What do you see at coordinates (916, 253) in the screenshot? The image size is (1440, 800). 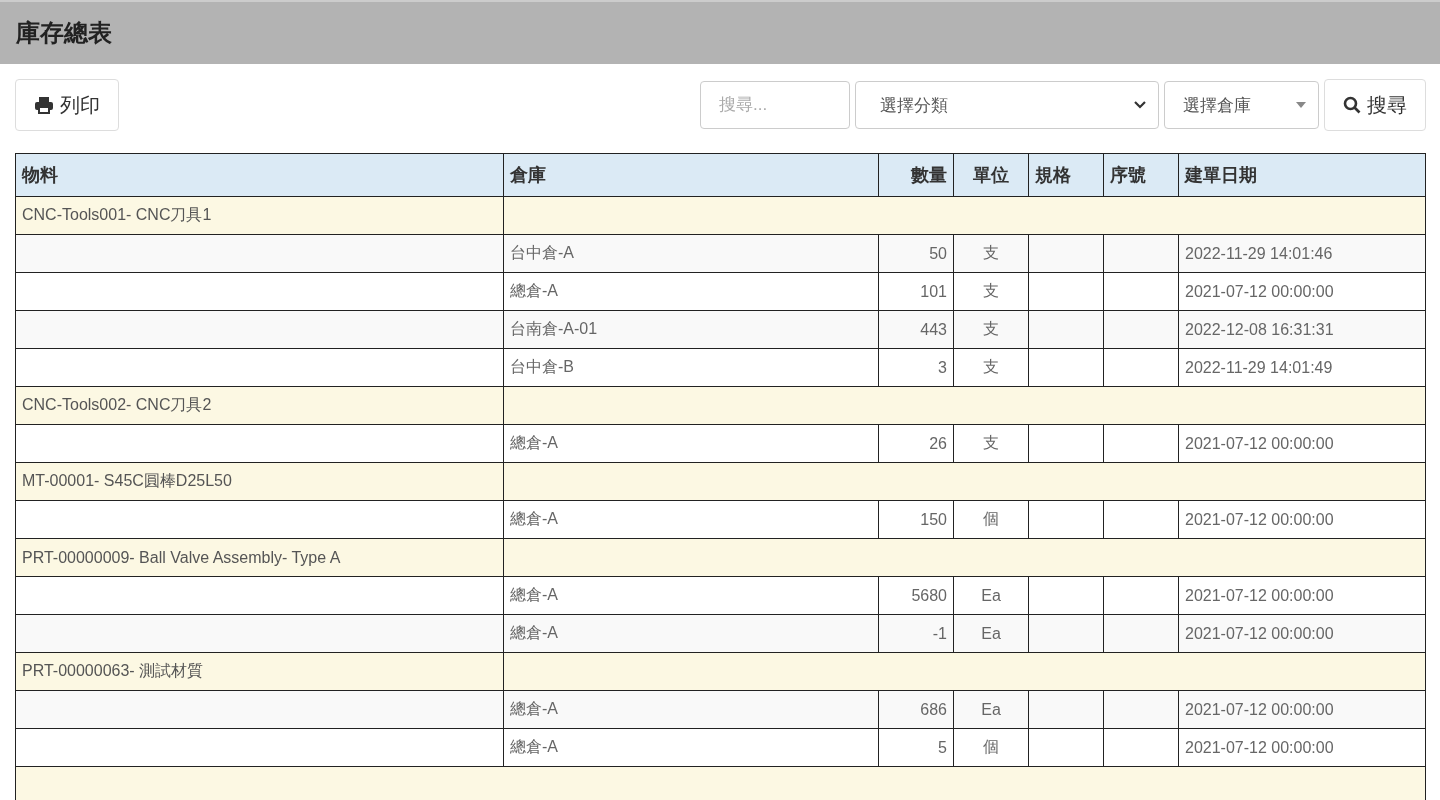 I see `quantity-cell: 50` at bounding box center [916, 253].